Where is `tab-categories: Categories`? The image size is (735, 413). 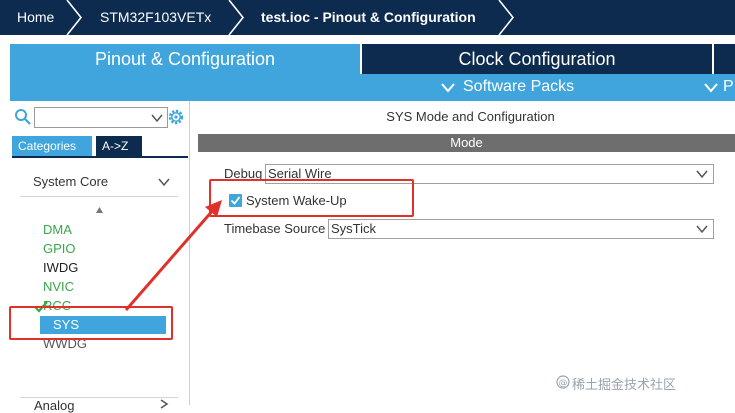
tab-categories: Categories is located at coordinates (52, 146).